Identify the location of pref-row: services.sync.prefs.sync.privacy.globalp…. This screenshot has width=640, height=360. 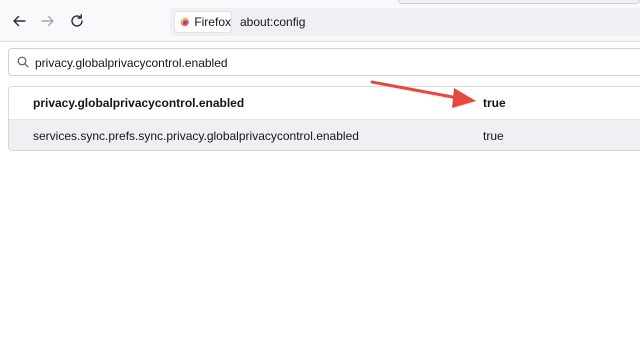
(324, 134).